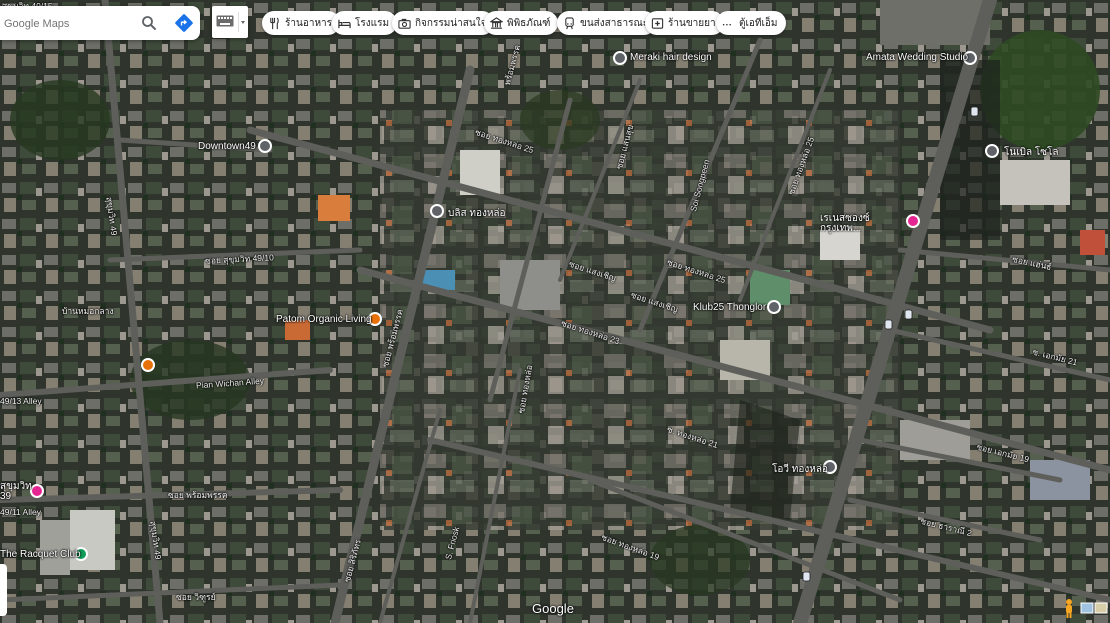  What do you see at coordinates (1069, 608) in the screenshot?
I see `pegman-icon` at bounding box center [1069, 608].